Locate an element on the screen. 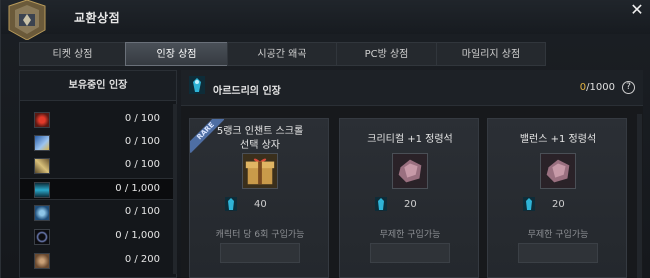 Image resolution: width=650 pixels, height=278 pixels. gold-cross-seal-icon is located at coordinates (42, 166).